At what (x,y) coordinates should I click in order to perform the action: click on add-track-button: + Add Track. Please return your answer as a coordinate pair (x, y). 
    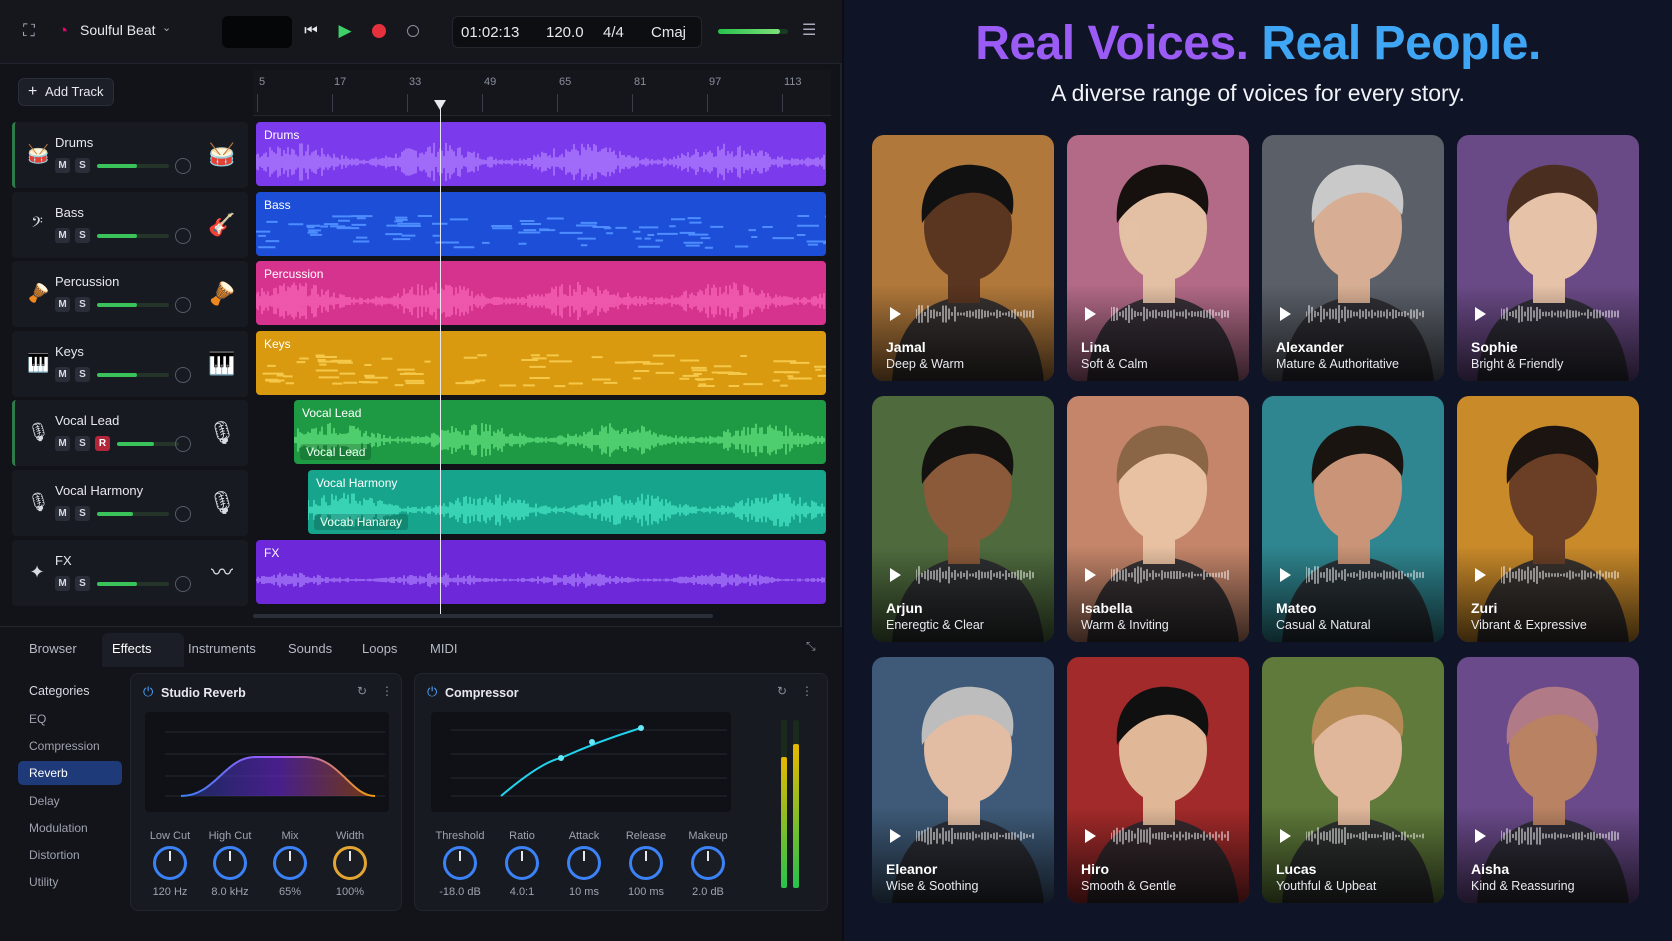
    Looking at the image, I should click on (66, 92).